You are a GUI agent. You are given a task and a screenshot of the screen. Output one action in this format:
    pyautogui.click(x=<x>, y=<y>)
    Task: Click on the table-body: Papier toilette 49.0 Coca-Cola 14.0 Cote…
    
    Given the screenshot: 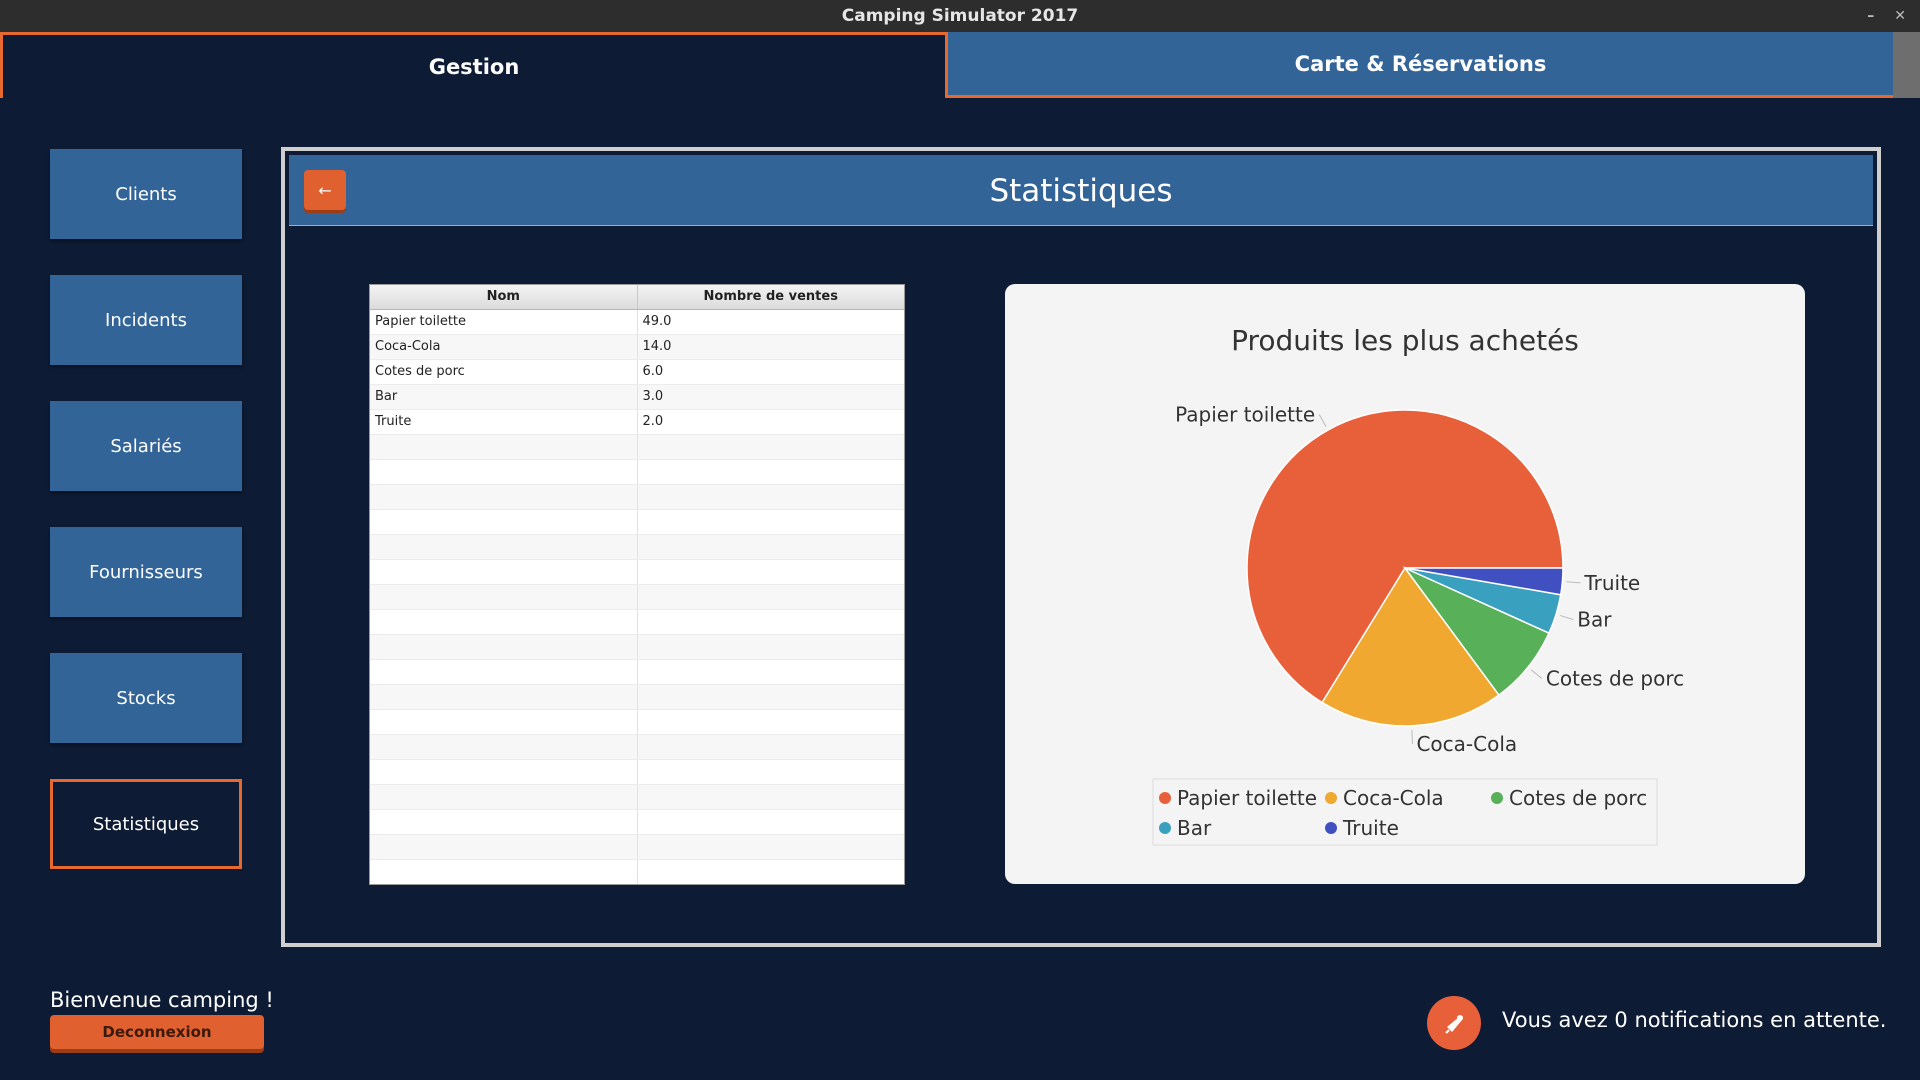 What is the action you would take?
    pyautogui.click(x=637, y=597)
    